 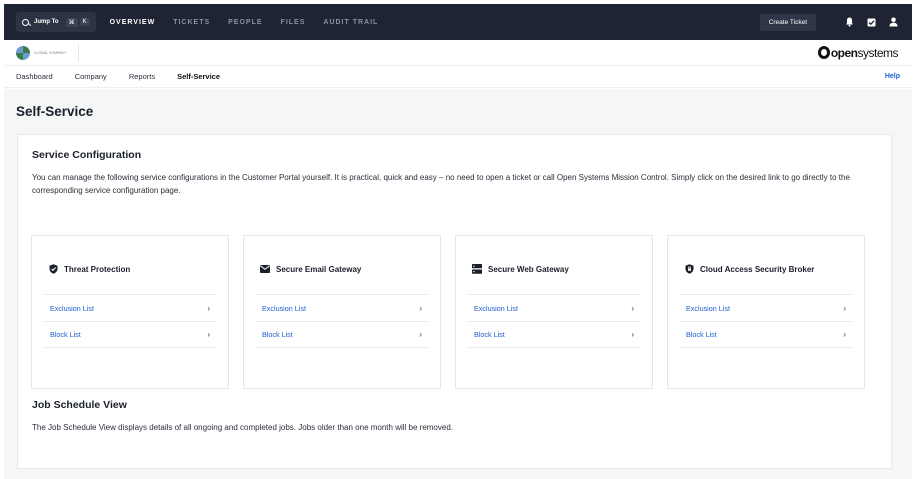 What do you see at coordinates (34, 76) in the screenshot?
I see `subnav-dashboard: Dashboard` at bounding box center [34, 76].